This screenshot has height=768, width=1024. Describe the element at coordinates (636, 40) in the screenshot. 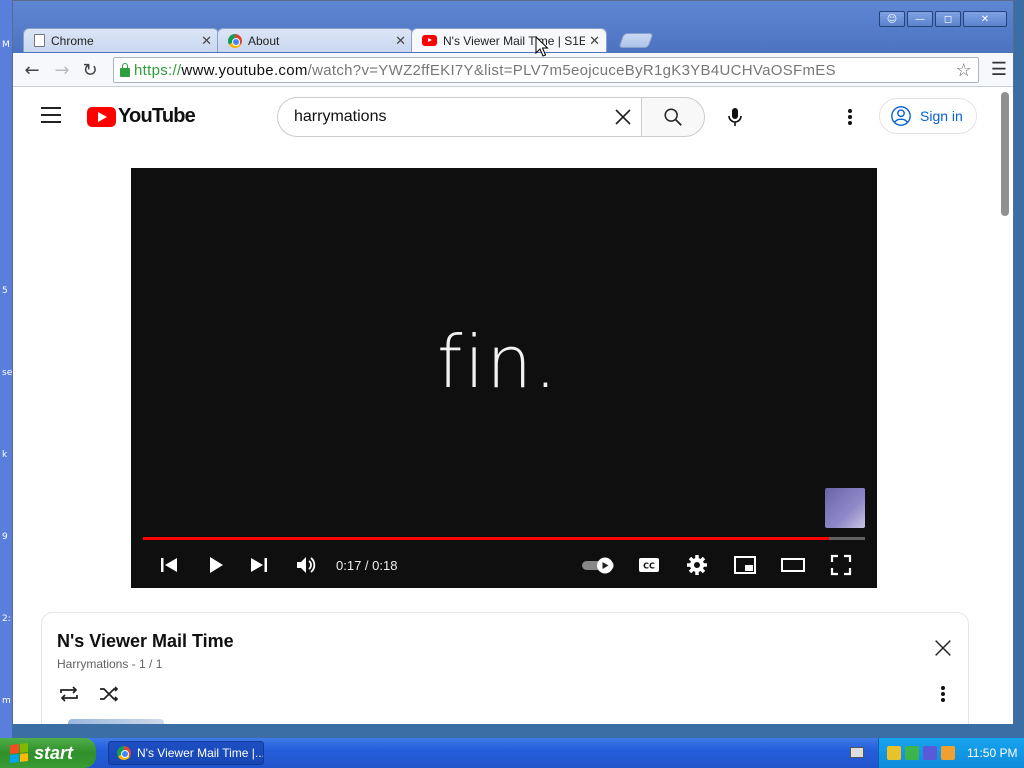

I see `new-tab-button` at that location.